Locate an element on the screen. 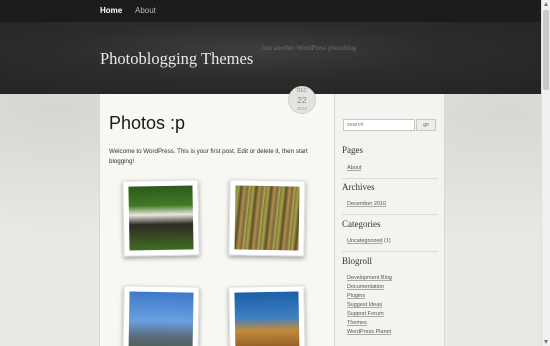 This screenshot has height=346, width=550. search-form: go is located at coordinates (390, 125).